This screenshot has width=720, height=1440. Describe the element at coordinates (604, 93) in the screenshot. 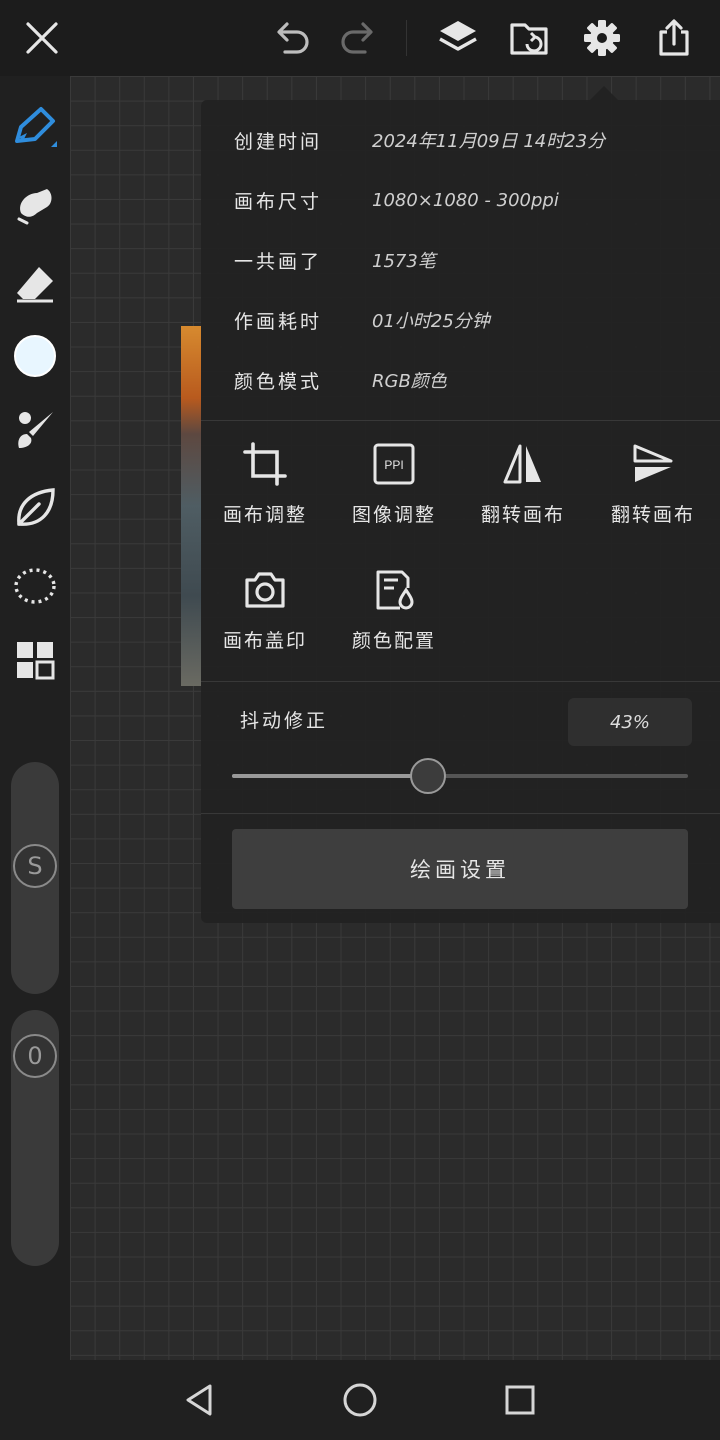

I see `popup-caret` at that location.